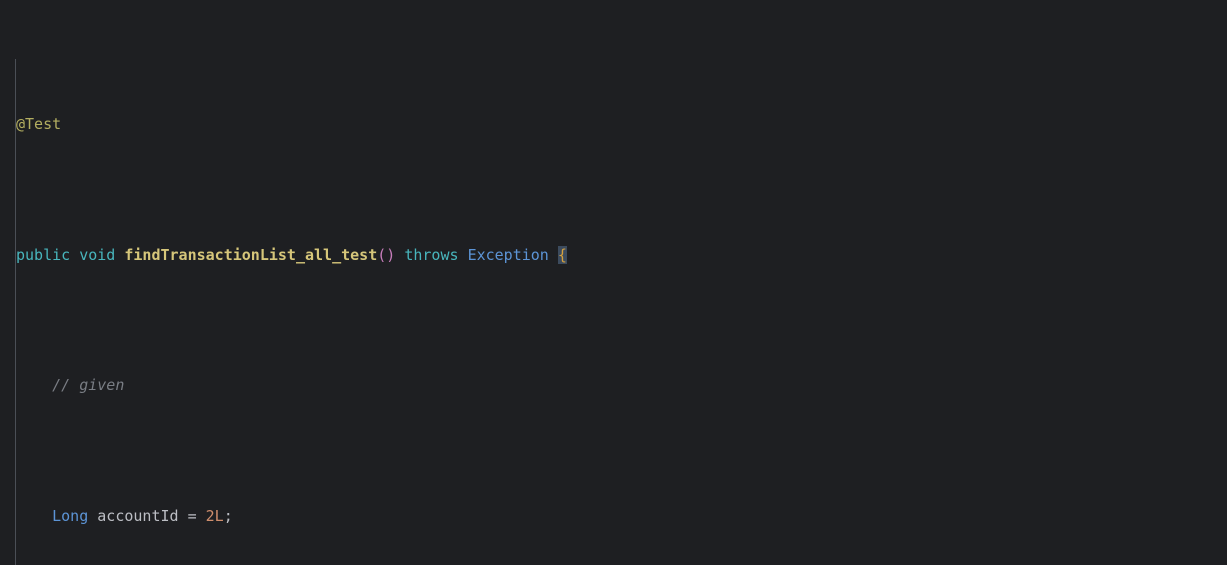 This screenshot has height=565, width=1227. What do you see at coordinates (97, 254) in the screenshot?
I see `token-keyword-void: void` at bounding box center [97, 254].